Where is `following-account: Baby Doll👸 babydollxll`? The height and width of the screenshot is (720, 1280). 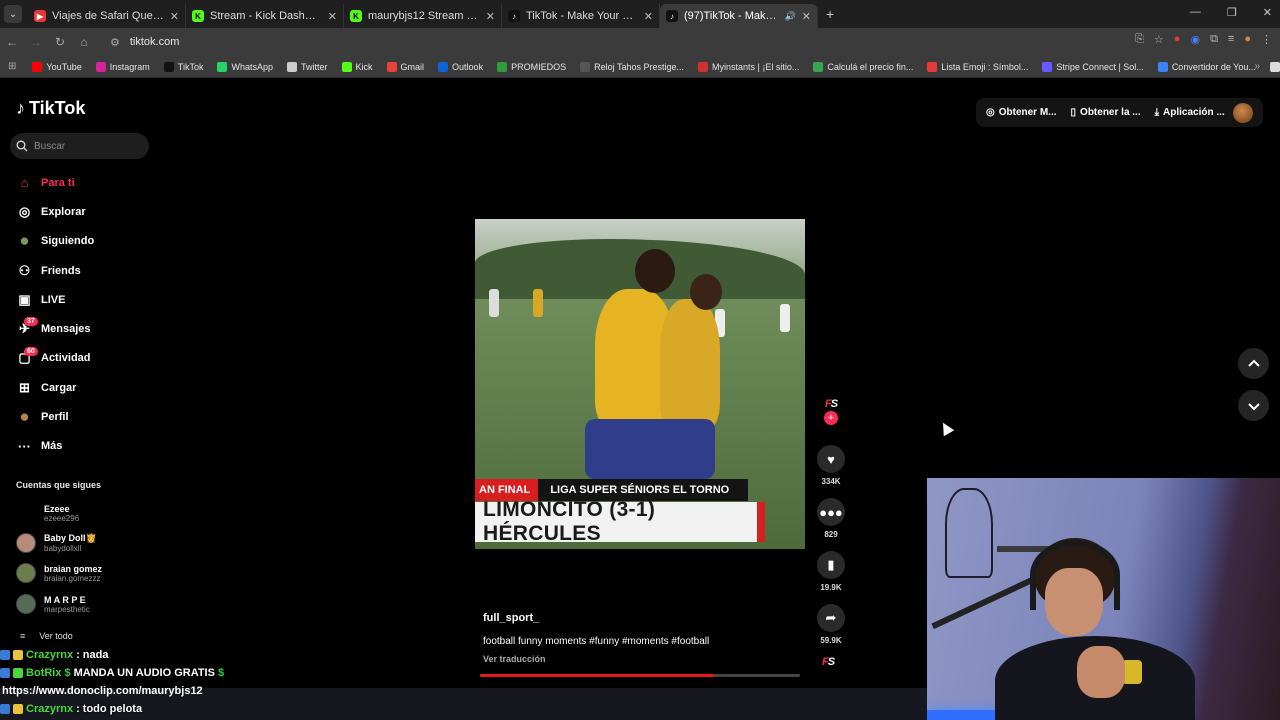
following-account: Baby Doll👸 babydollxll is located at coordinates (56, 543).